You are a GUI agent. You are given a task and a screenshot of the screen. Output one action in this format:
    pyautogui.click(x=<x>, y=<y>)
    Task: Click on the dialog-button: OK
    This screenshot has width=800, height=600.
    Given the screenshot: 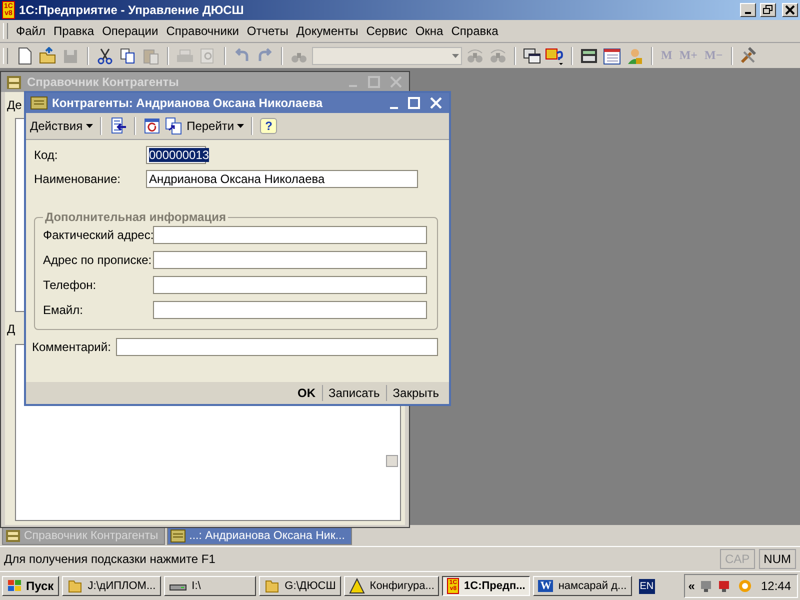 What is the action you would take?
    pyautogui.click(x=307, y=393)
    